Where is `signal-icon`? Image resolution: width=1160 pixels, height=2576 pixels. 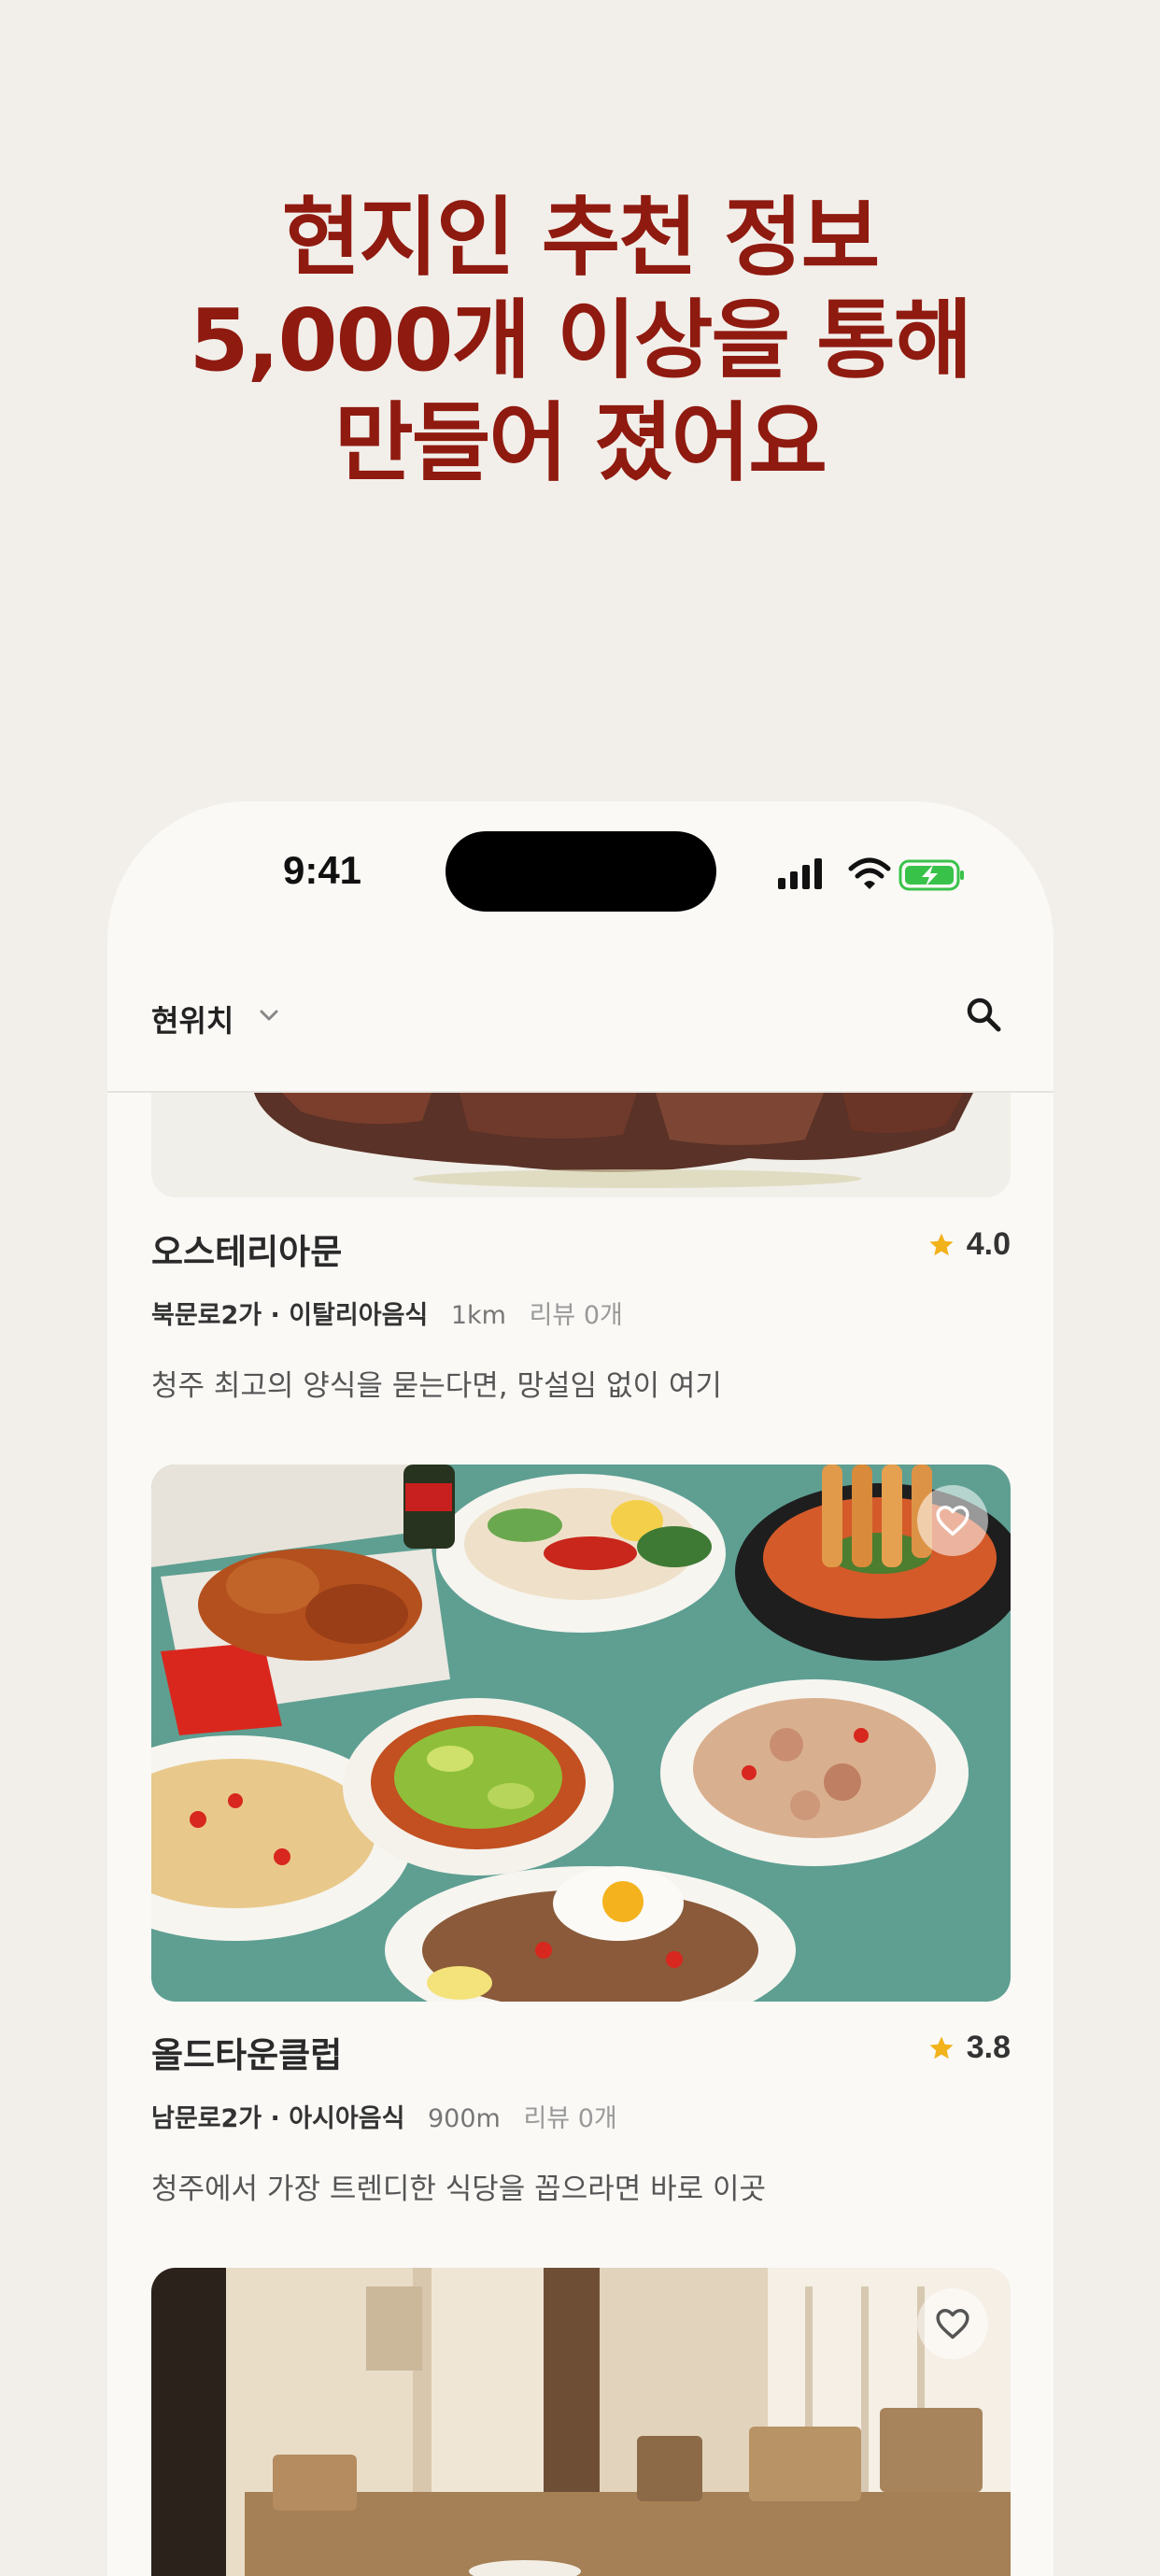
signal-icon is located at coordinates (800, 873).